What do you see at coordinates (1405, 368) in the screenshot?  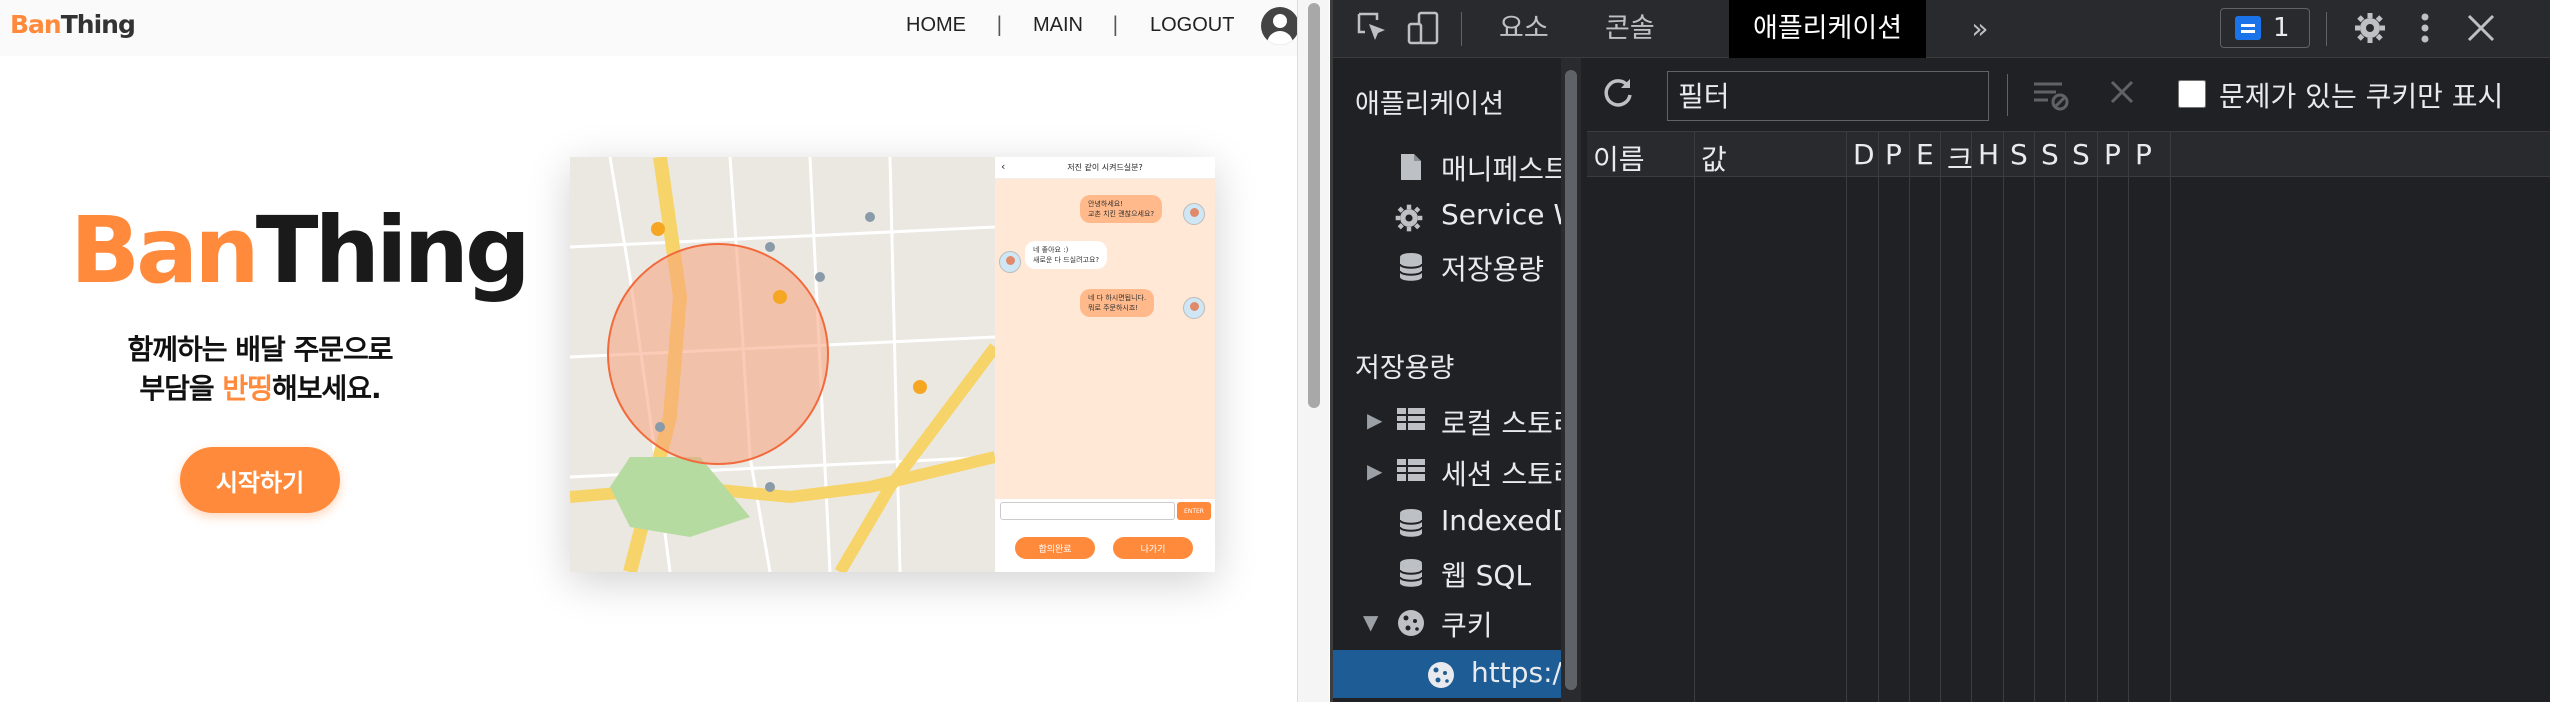 I see `sidebar-section-storage: 저장용량` at bounding box center [1405, 368].